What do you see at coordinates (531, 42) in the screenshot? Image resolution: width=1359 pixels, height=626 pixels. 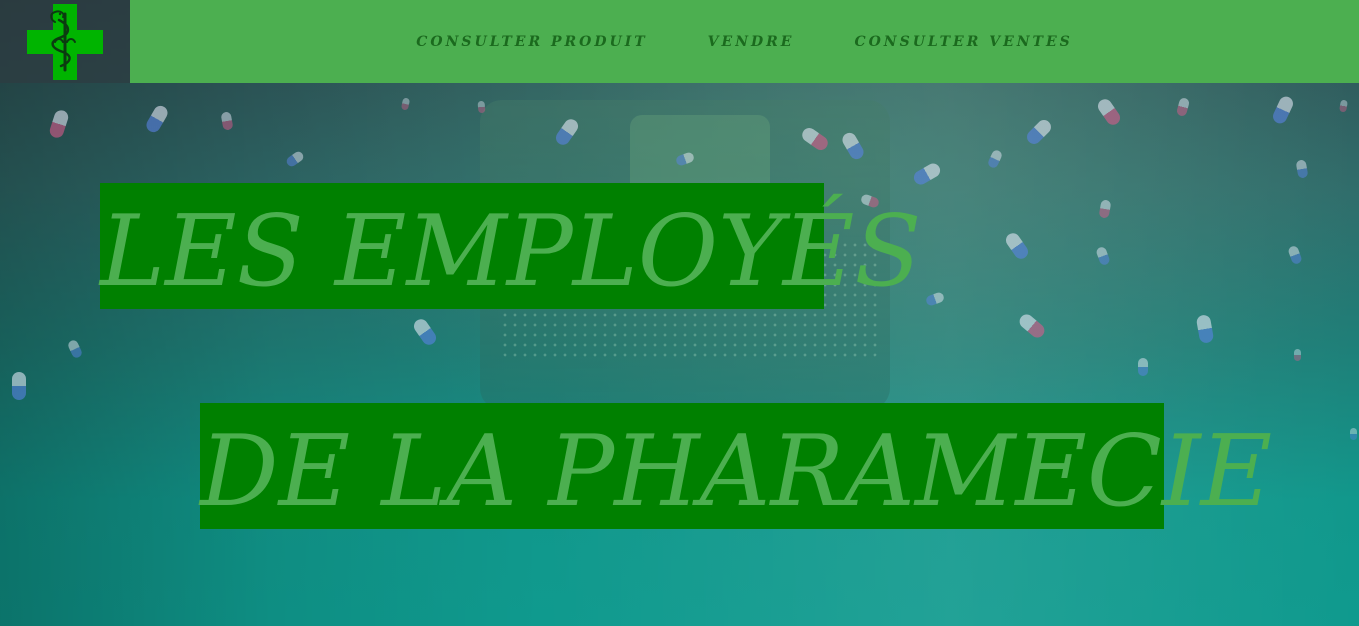 I see `nav-link-consulter-produit: CONSULTER PRODUIT` at bounding box center [531, 42].